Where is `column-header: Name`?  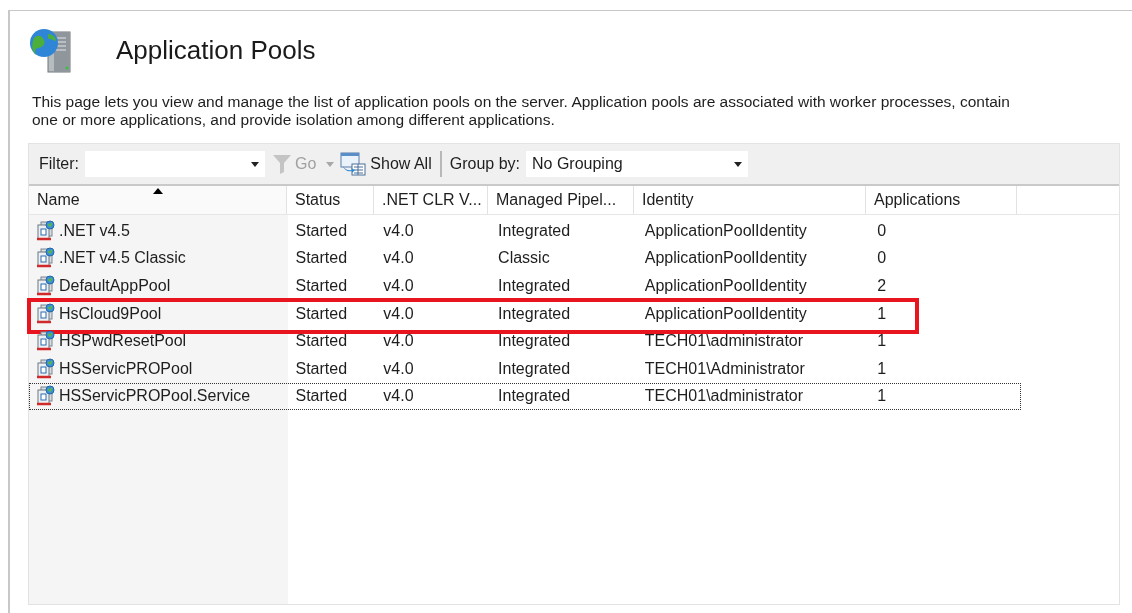
column-header: Name is located at coordinates (158, 200).